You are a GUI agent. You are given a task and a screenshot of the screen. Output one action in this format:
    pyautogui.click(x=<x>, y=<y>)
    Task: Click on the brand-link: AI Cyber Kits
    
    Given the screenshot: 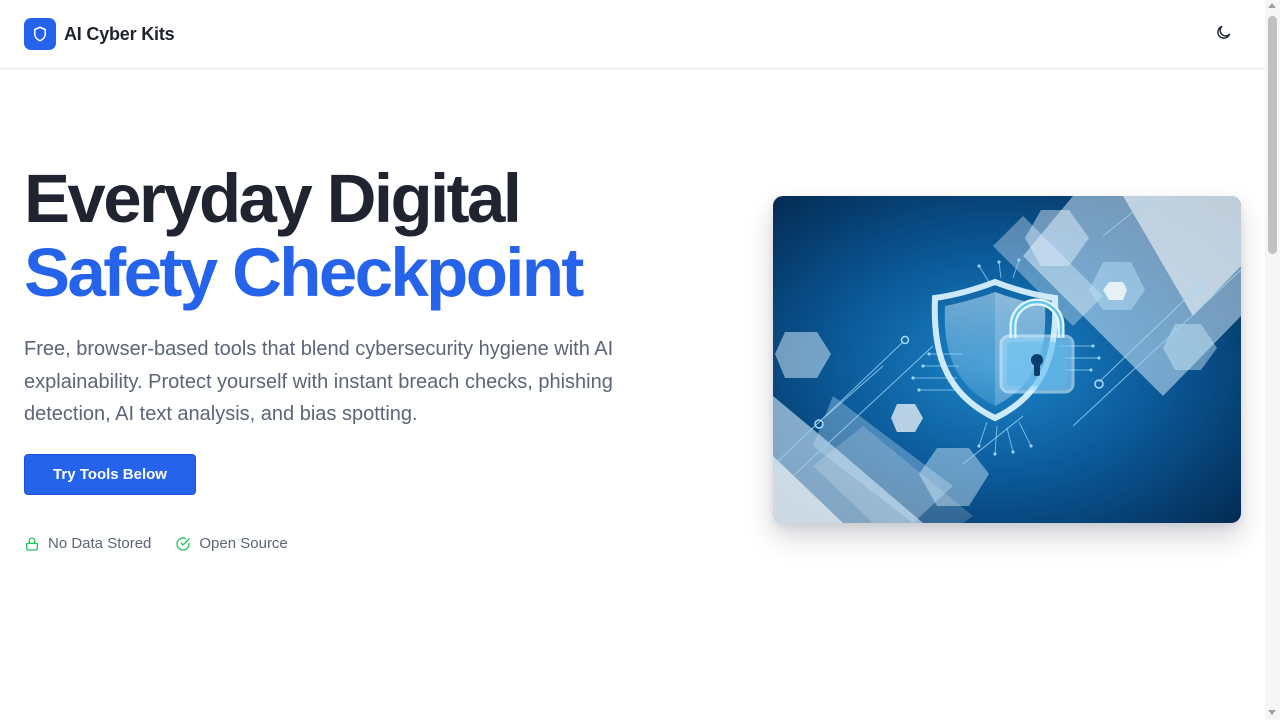 What is the action you would take?
    pyautogui.click(x=99, y=34)
    